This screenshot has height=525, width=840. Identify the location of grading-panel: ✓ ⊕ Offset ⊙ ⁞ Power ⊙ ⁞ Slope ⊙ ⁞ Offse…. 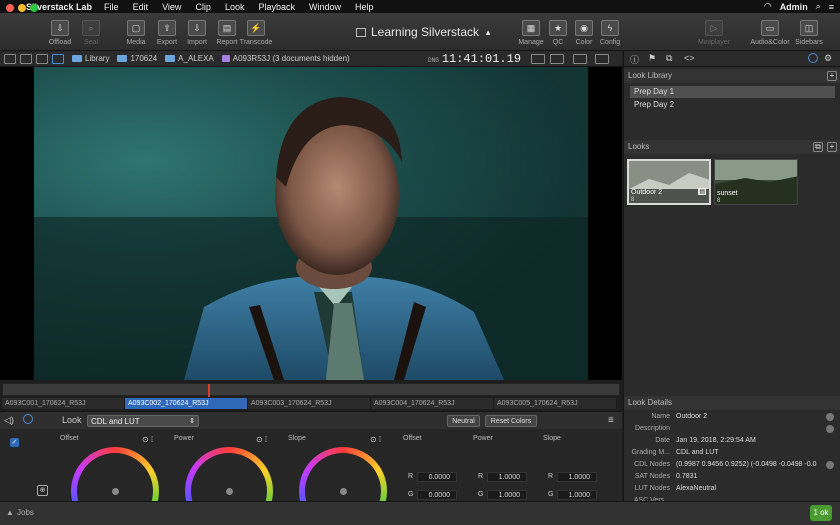
(311, 465).